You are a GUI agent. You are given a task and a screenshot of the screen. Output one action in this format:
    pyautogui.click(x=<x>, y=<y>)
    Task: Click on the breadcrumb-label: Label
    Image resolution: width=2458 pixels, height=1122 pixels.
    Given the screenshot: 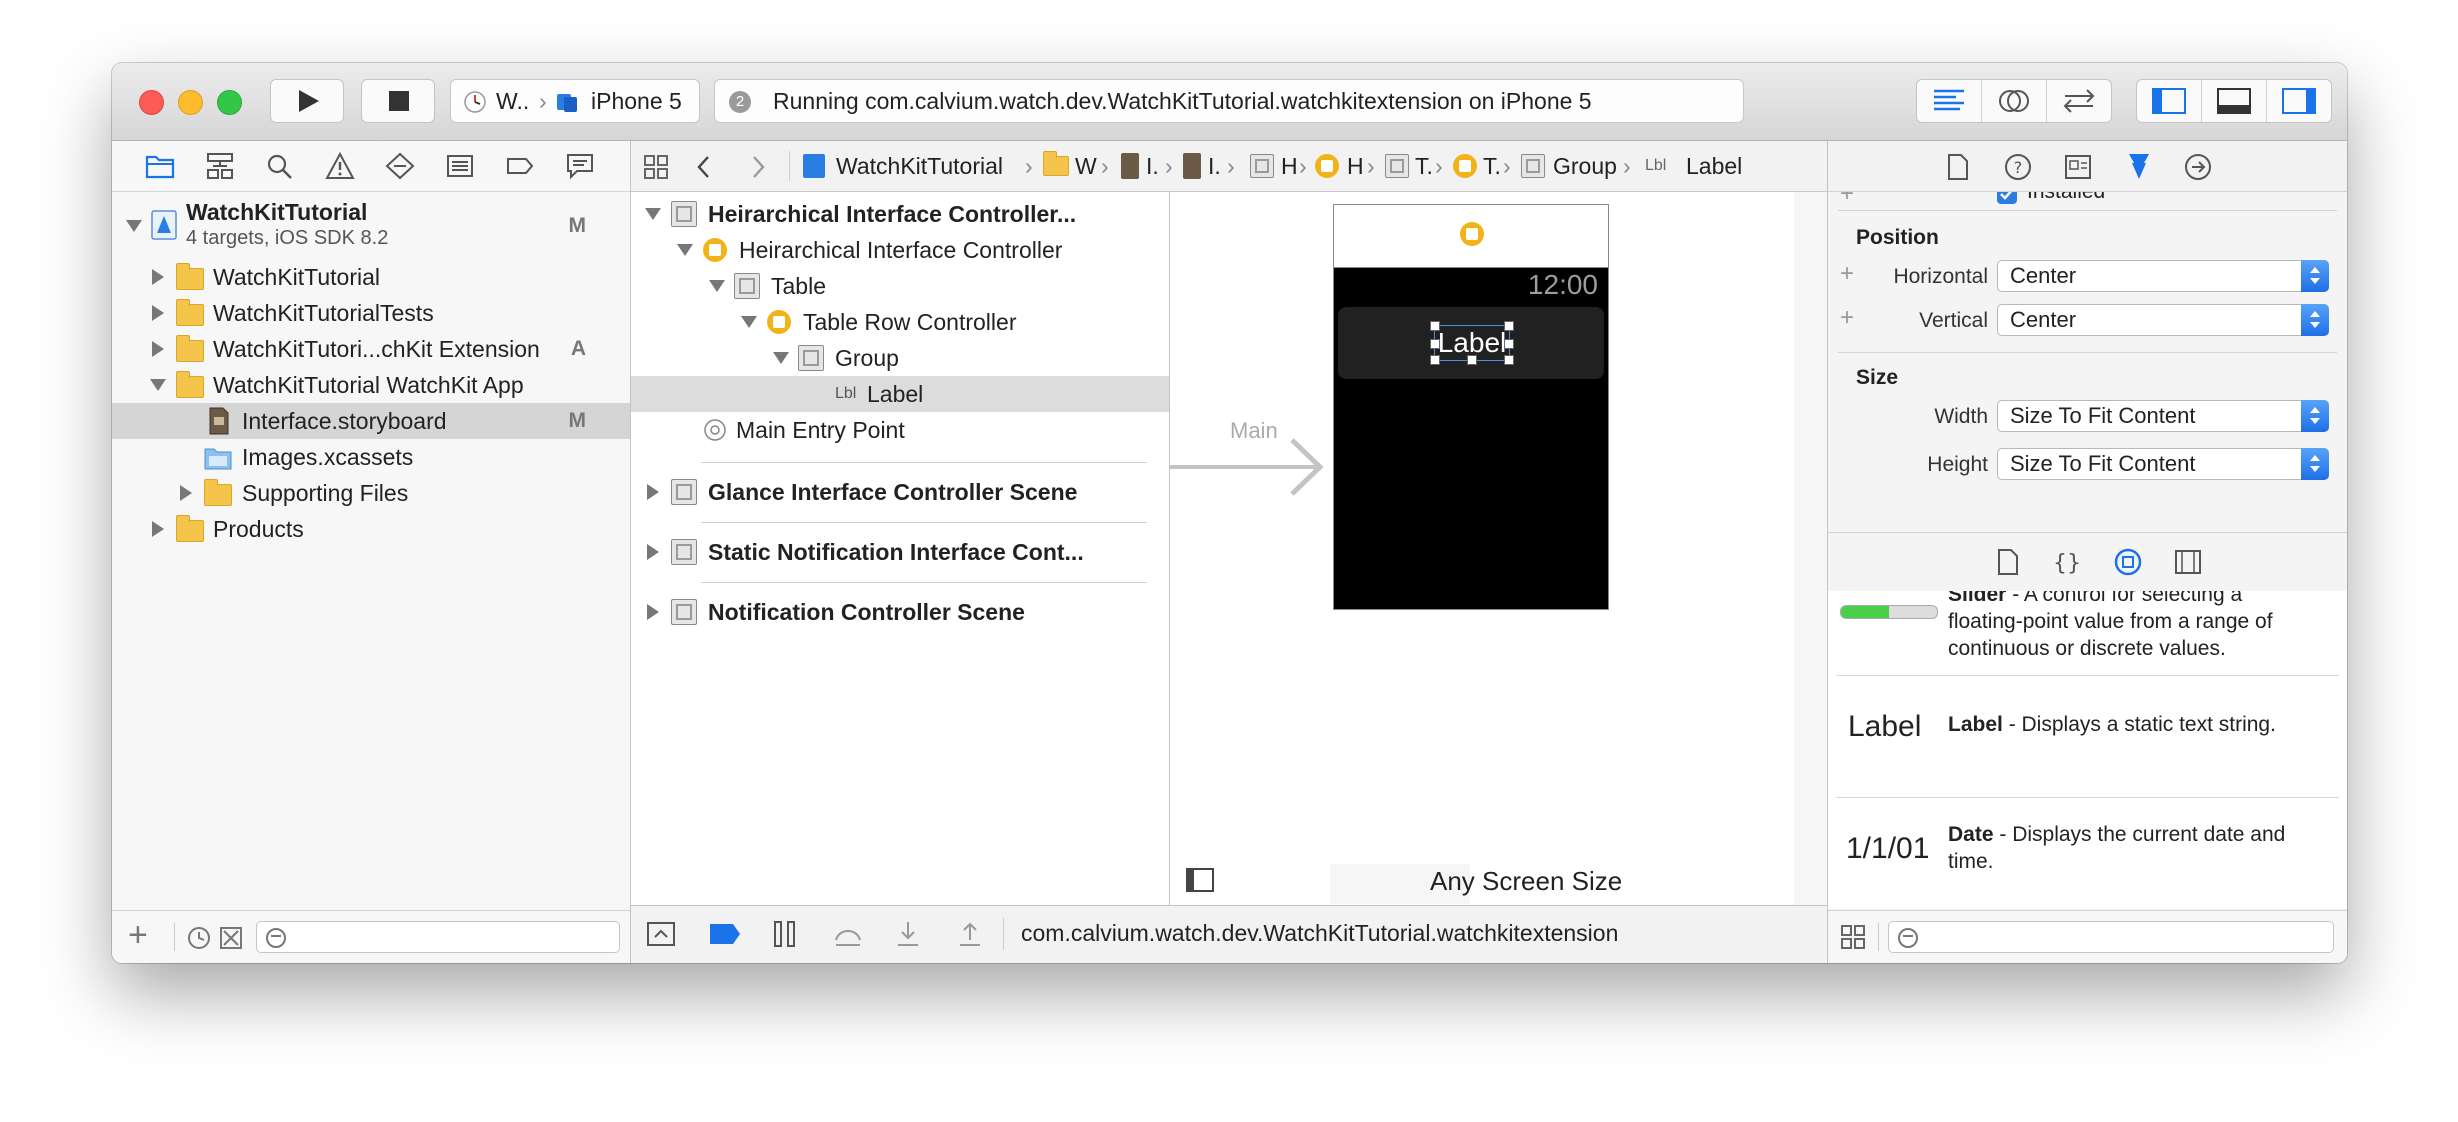 What is the action you would take?
    pyautogui.click(x=1714, y=166)
    